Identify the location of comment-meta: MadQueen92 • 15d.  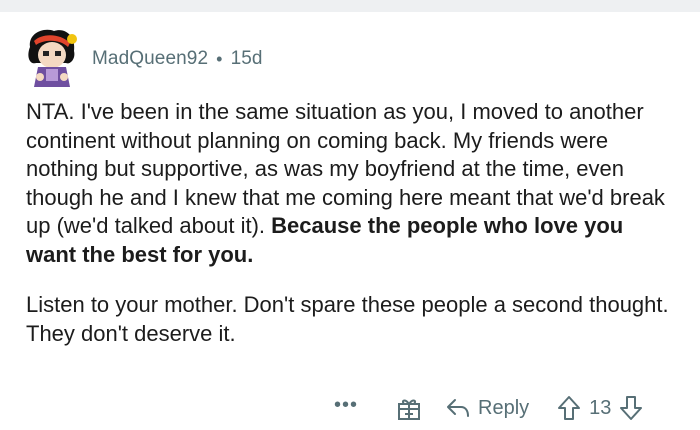
(177, 59).